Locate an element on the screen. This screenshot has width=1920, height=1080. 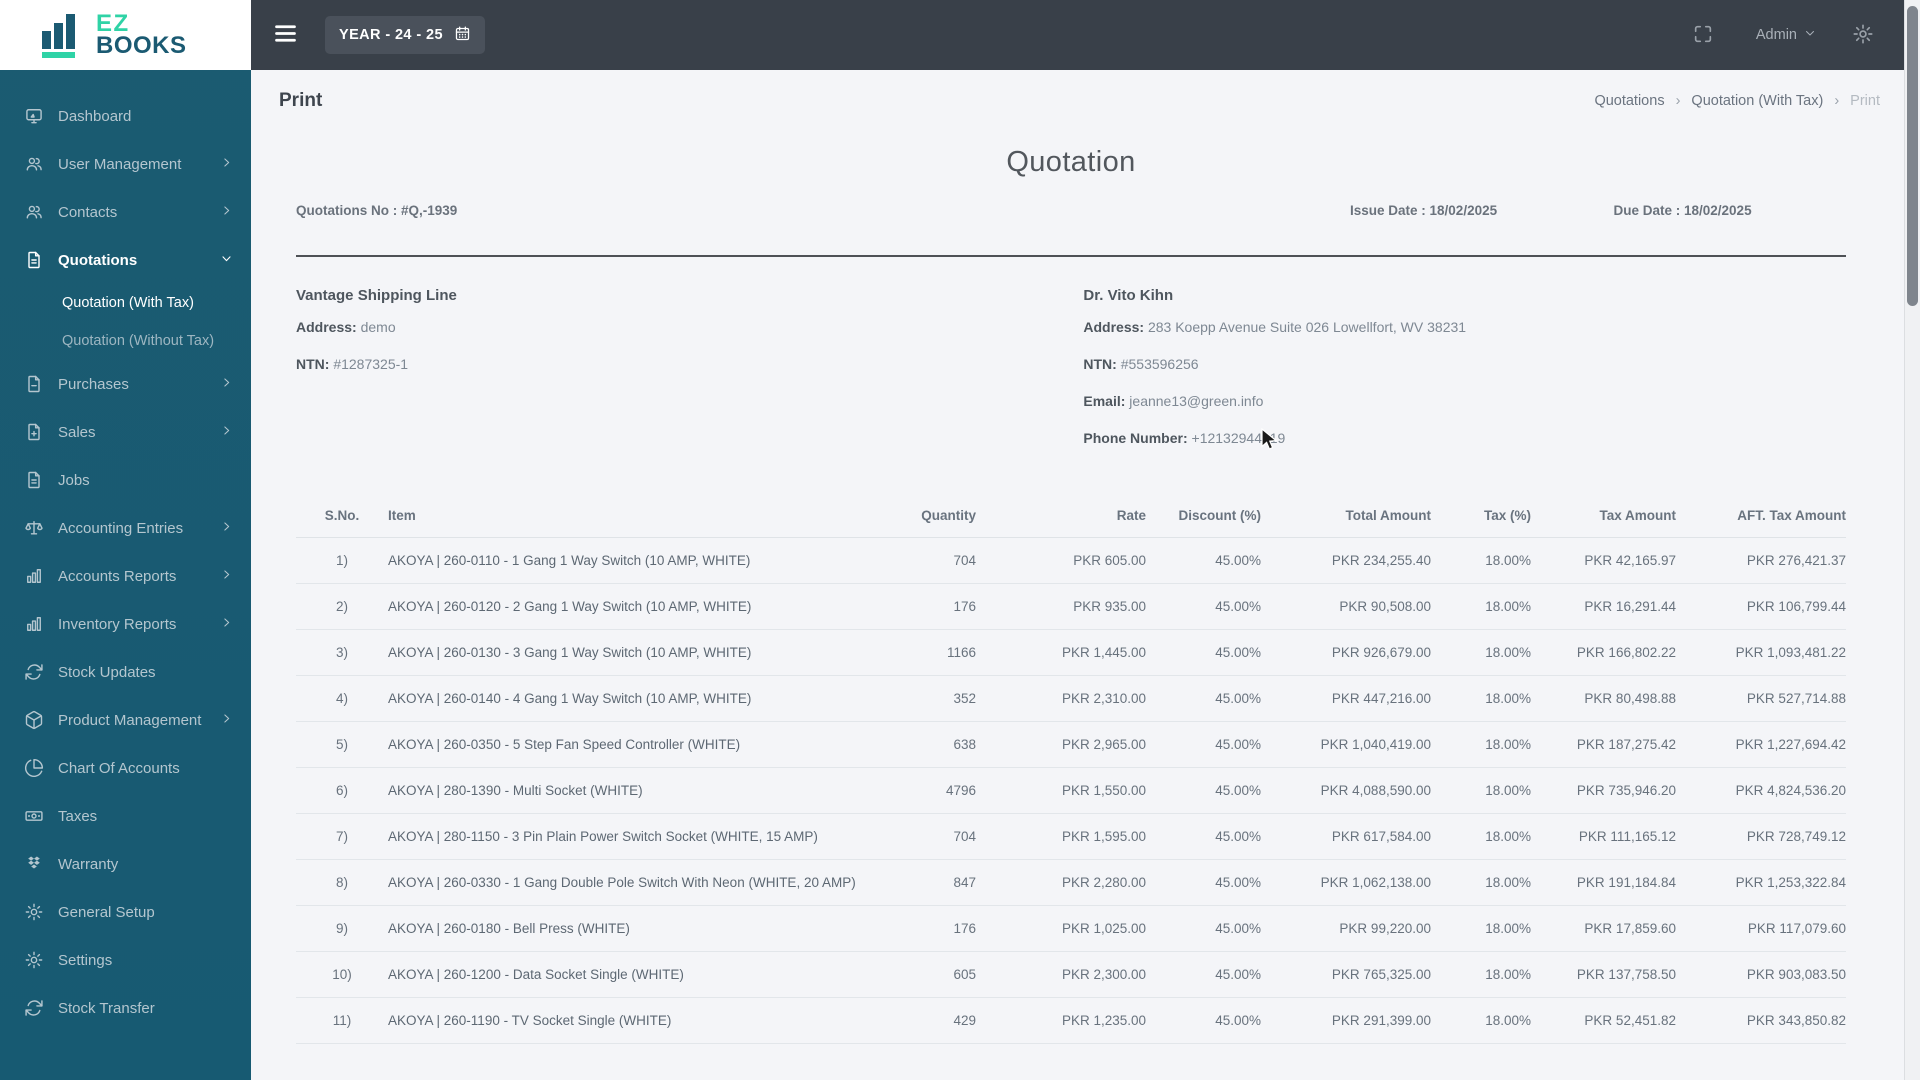
sidebar-item-purchases: Purchases is located at coordinates (125, 384).